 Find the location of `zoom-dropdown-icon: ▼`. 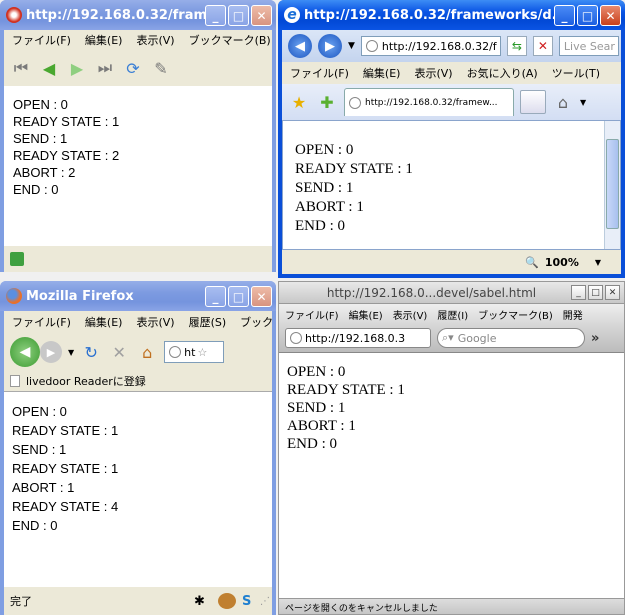

zoom-dropdown-icon: ▼ is located at coordinates (598, 262).